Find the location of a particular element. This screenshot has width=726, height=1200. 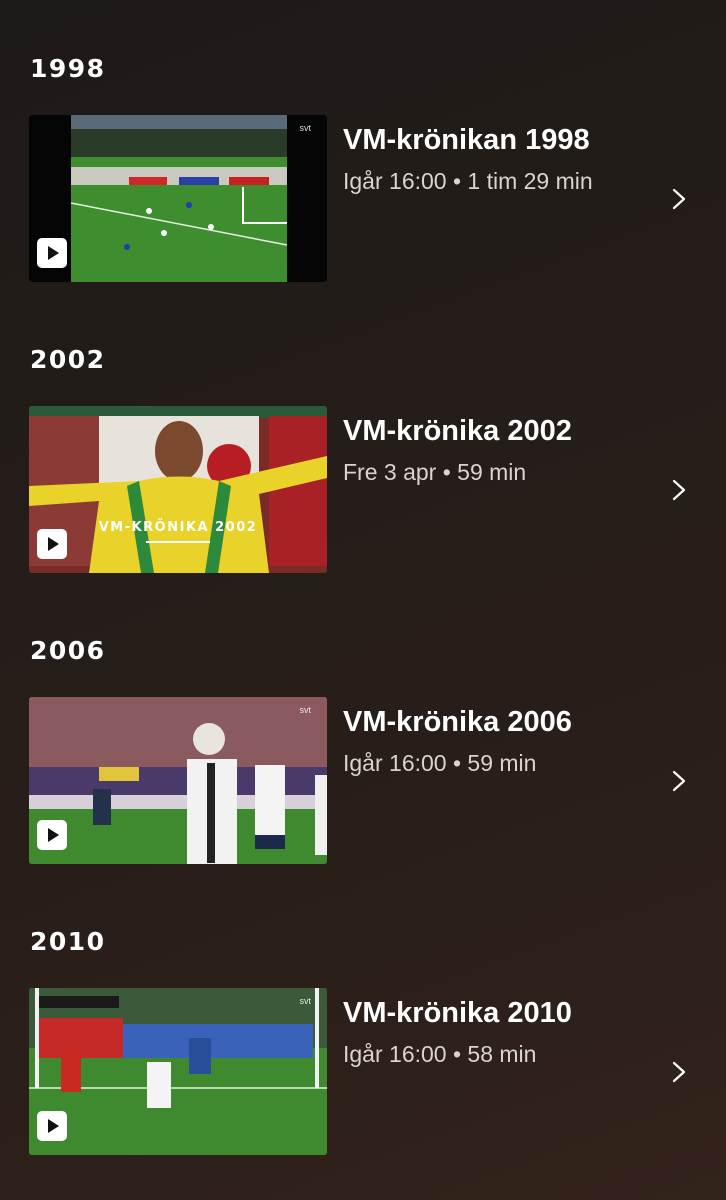

thumbnail-image-player-celebrating is located at coordinates (178, 489).